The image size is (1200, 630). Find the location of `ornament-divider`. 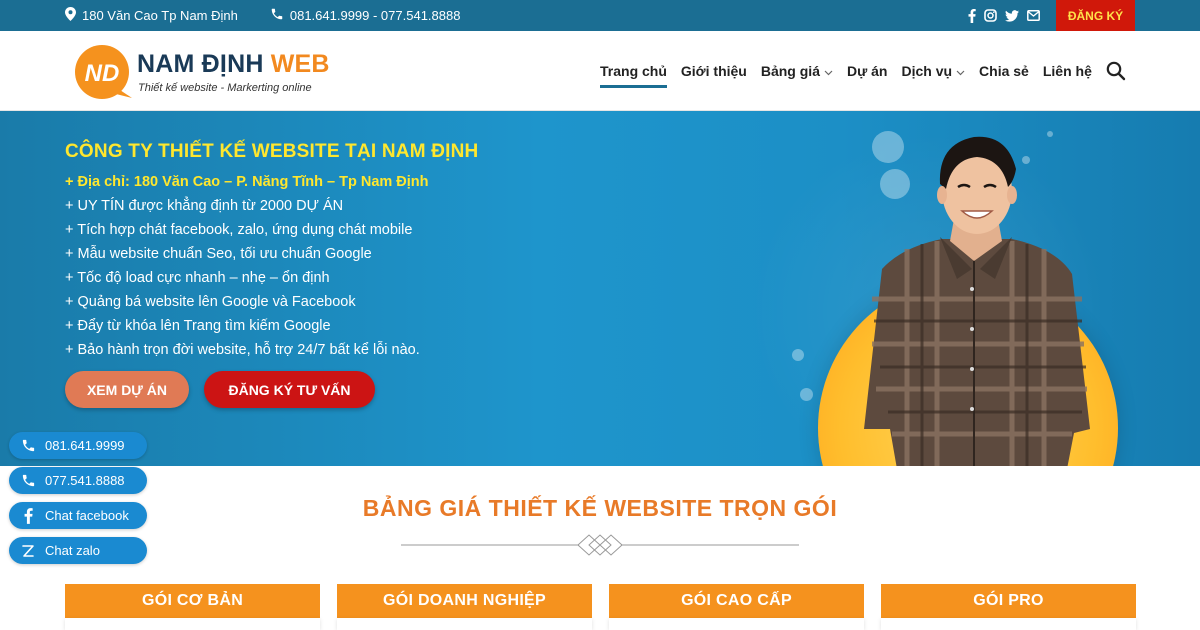

ornament-divider is located at coordinates (600, 545).